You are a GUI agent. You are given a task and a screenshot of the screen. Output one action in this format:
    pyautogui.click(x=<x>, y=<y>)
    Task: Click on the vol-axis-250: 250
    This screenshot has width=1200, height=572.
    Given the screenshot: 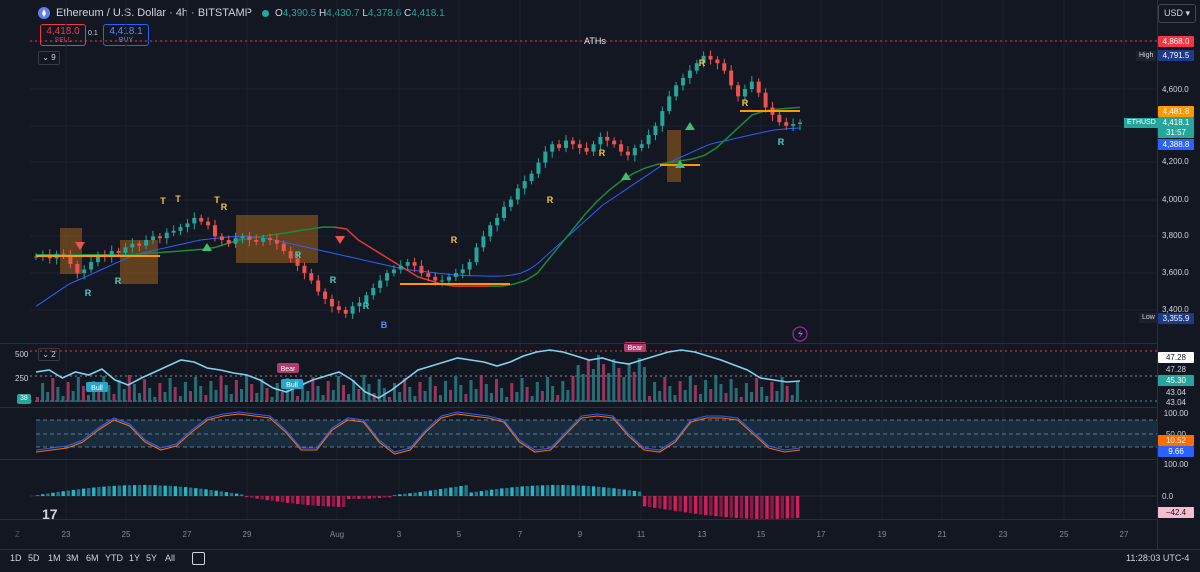 What is the action you would take?
    pyautogui.click(x=22, y=378)
    